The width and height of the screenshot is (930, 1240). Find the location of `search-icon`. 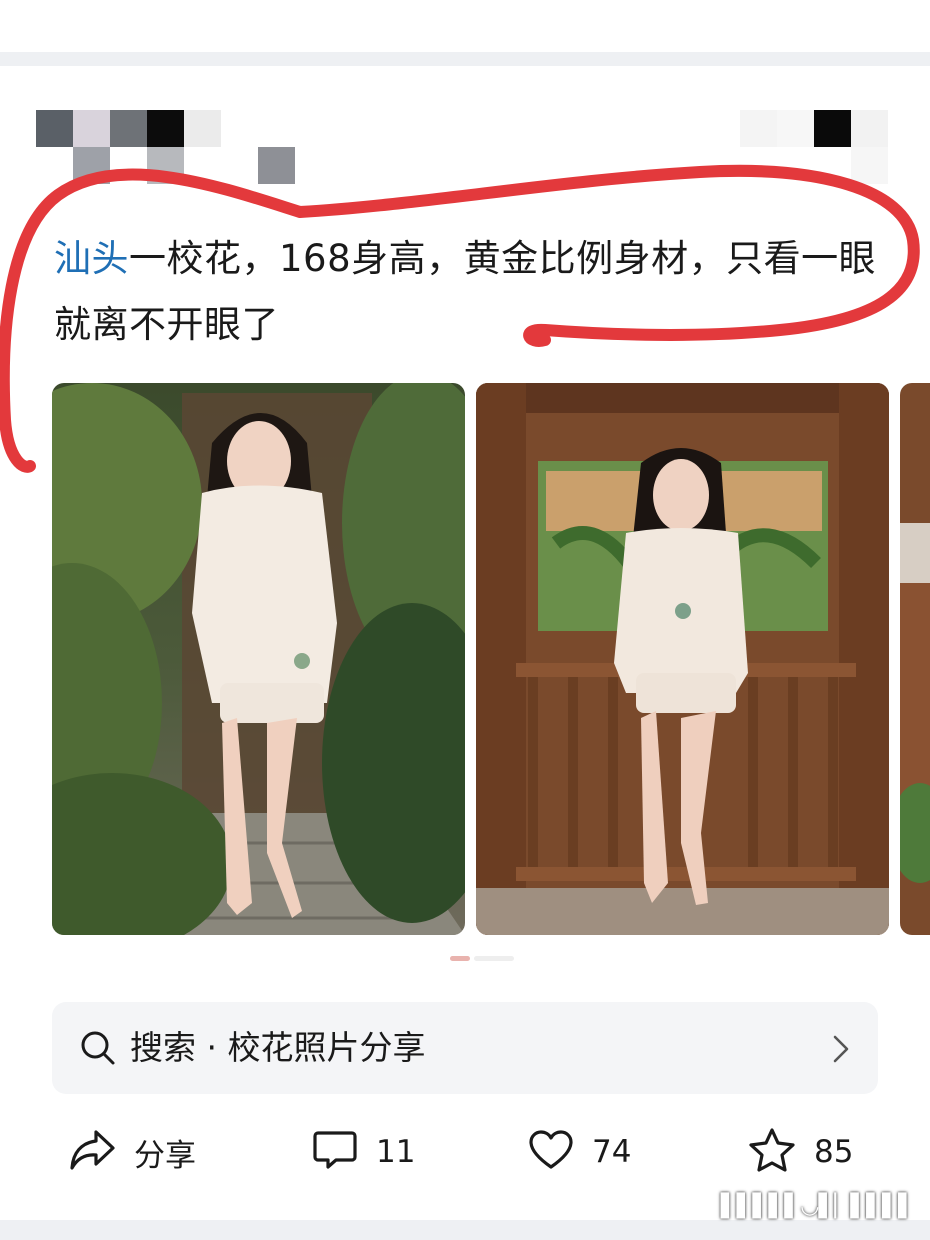

search-icon is located at coordinates (98, 1050).